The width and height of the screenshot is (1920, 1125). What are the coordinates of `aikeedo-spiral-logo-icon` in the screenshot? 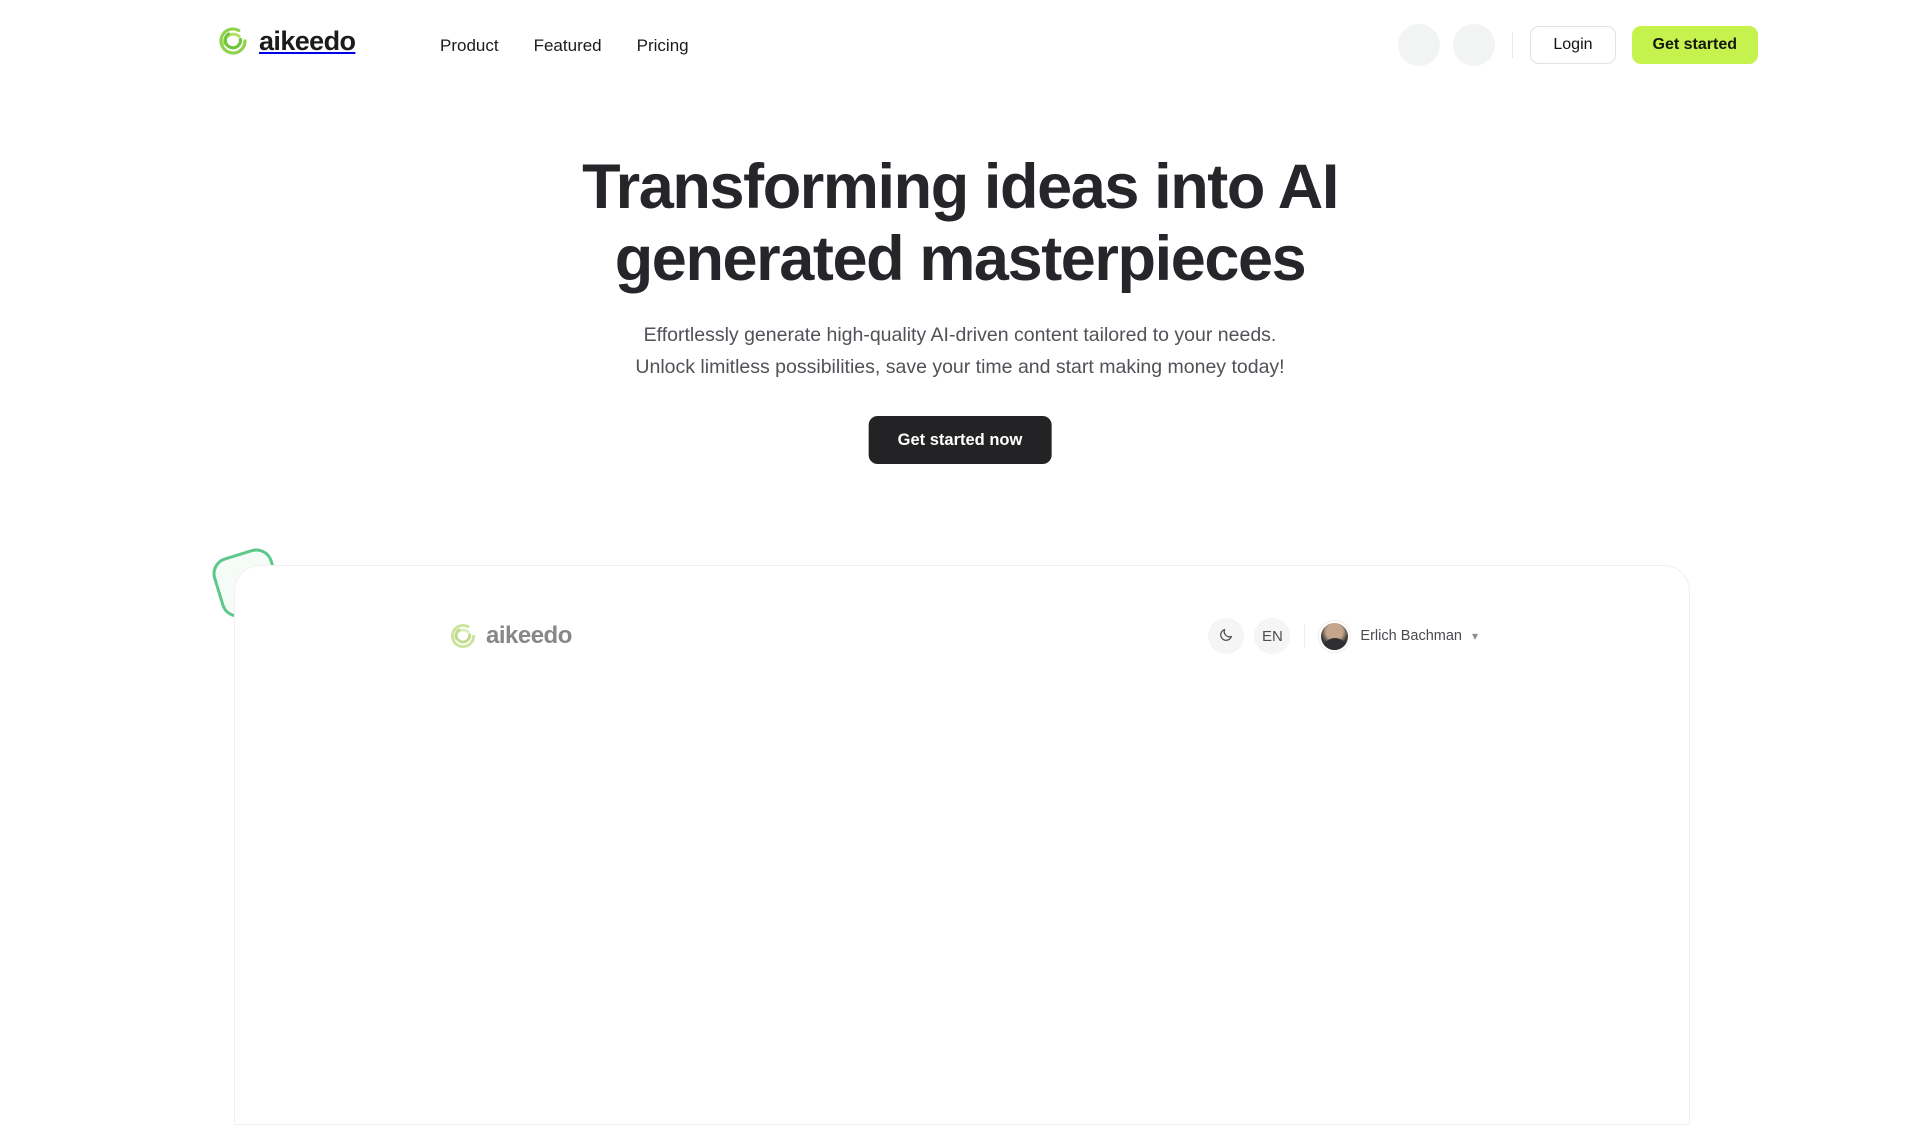 It's located at (233, 41).